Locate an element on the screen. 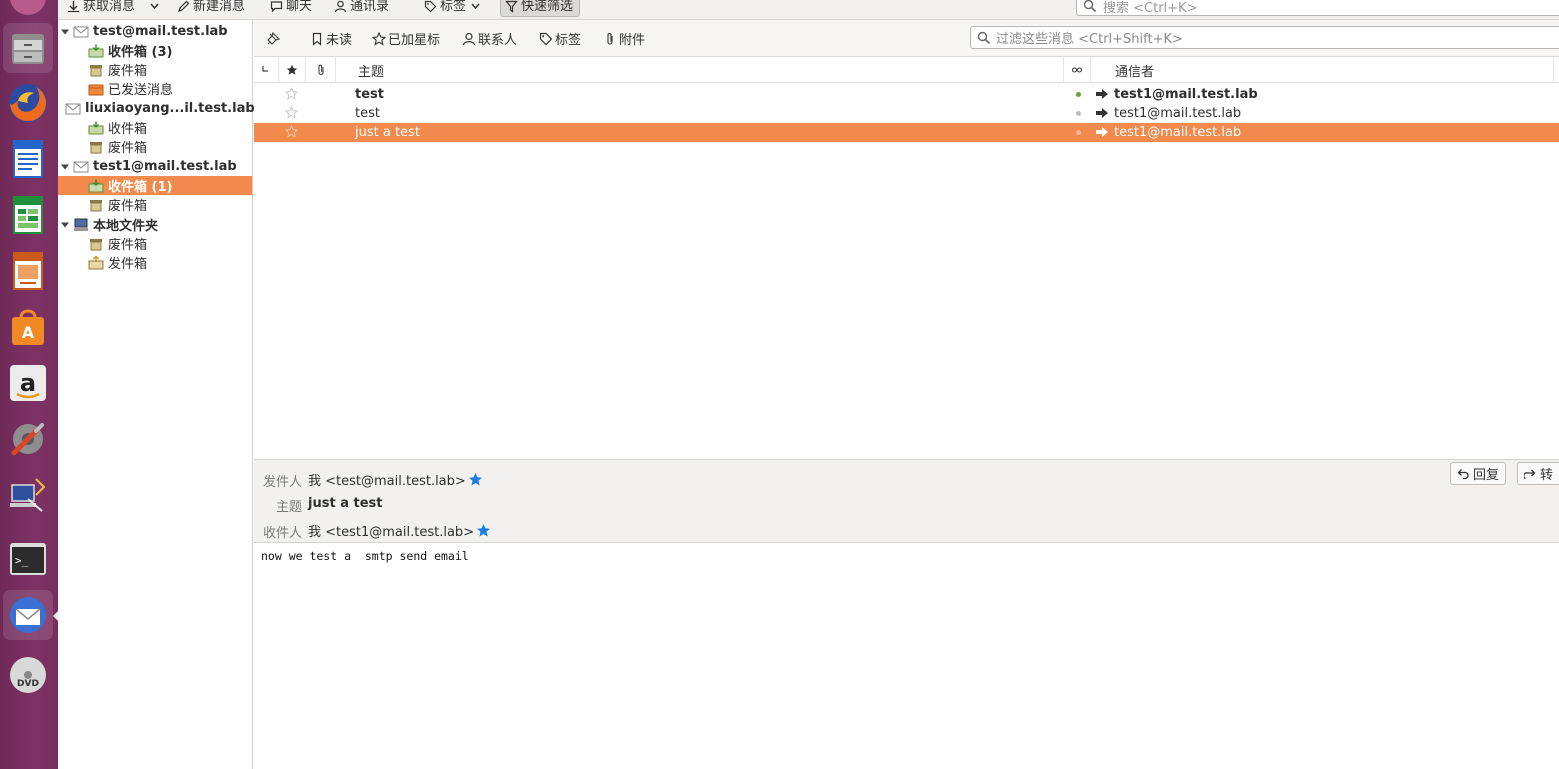 The width and height of the screenshot is (1559, 769). subject-column: 主题 is located at coordinates (700, 70).